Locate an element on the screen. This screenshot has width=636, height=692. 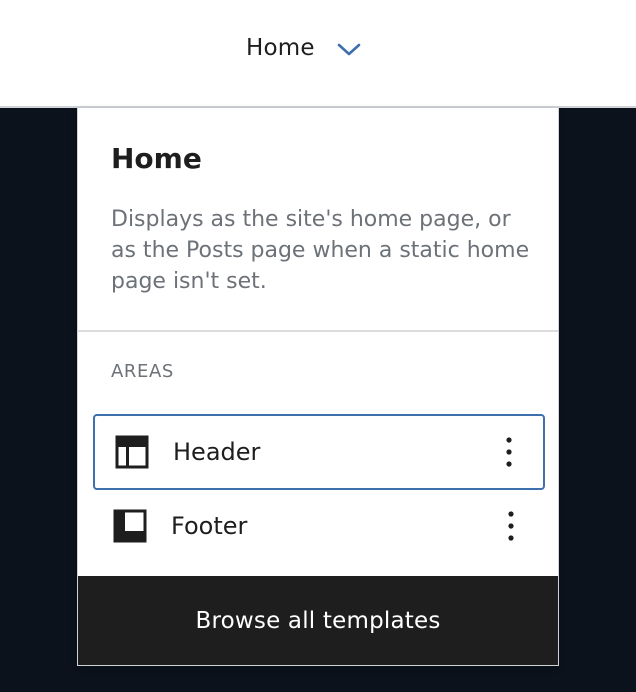
area-label-footer: Footer is located at coordinates (209, 526).